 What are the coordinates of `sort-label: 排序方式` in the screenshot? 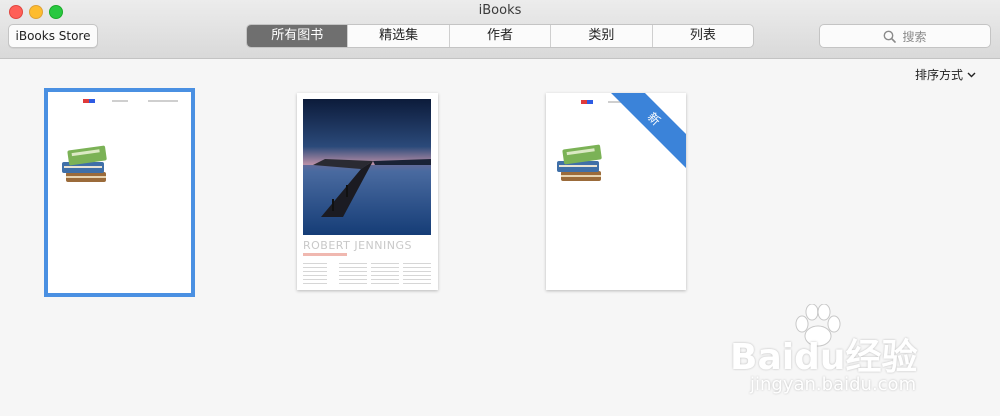 It's located at (938, 75).